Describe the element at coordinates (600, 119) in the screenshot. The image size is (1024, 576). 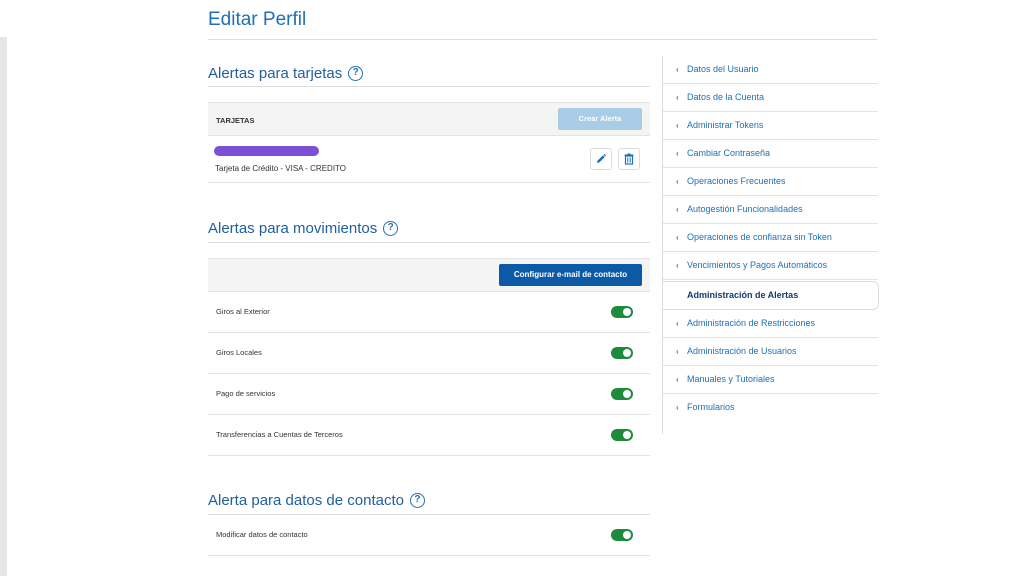
I see `create-alert-button: Crear Alerta` at that location.